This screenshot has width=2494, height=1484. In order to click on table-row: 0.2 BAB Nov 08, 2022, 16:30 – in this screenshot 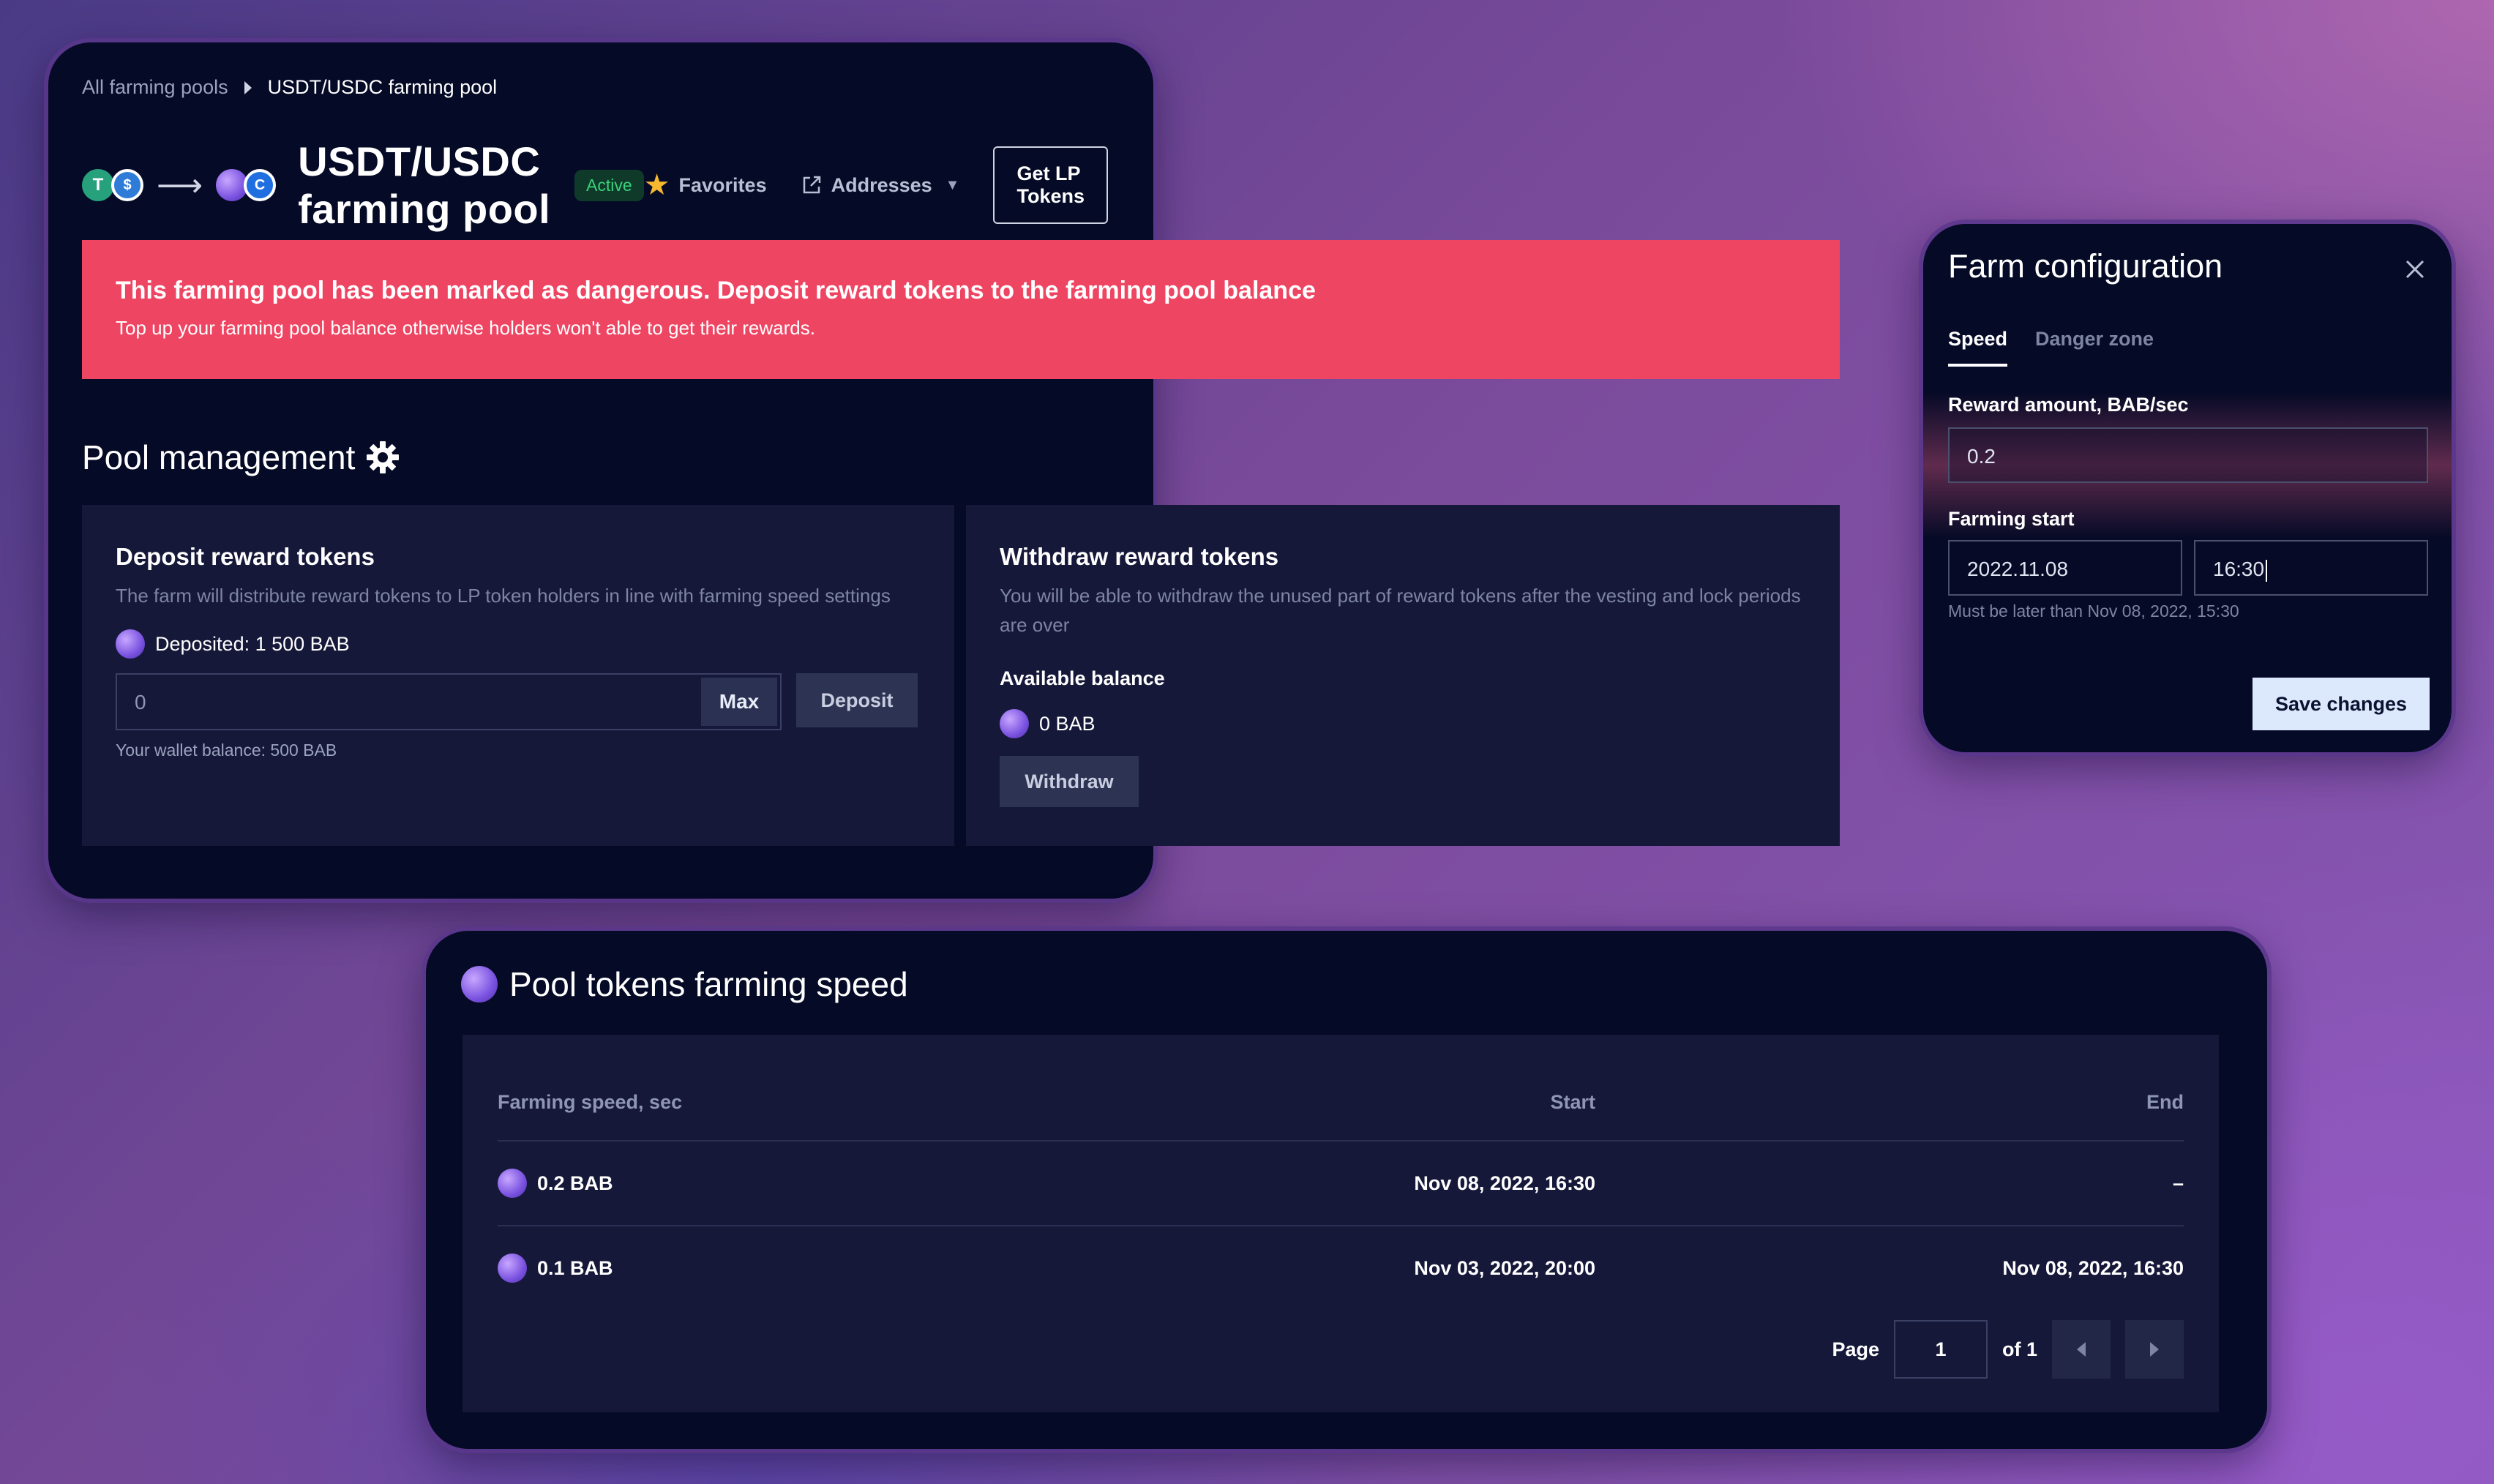, I will do `click(1341, 1184)`.